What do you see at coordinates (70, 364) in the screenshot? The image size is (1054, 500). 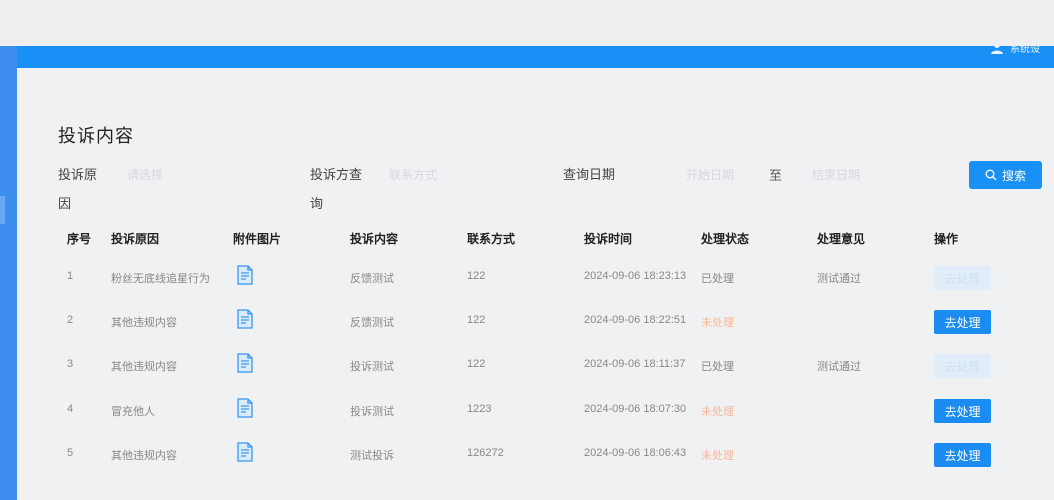 I see `row-index: 3` at bounding box center [70, 364].